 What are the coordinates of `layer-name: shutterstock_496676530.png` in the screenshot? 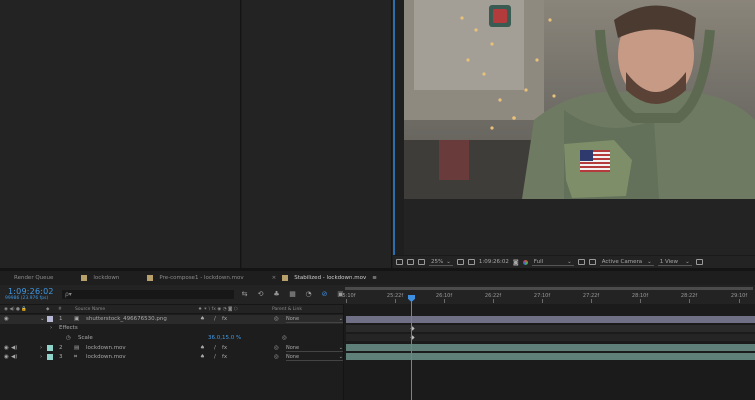 It's located at (126, 319).